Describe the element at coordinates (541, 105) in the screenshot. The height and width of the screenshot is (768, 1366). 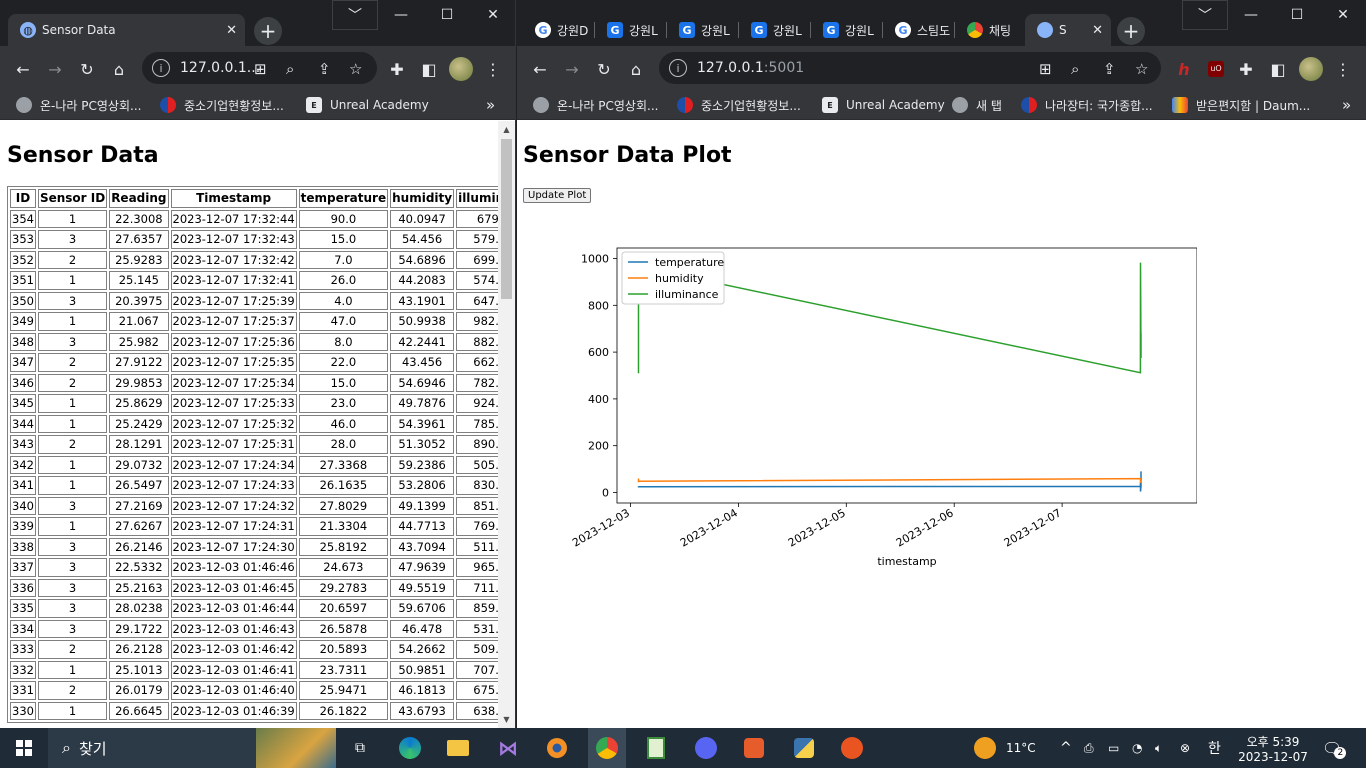
I see `globe-icon` at that location.